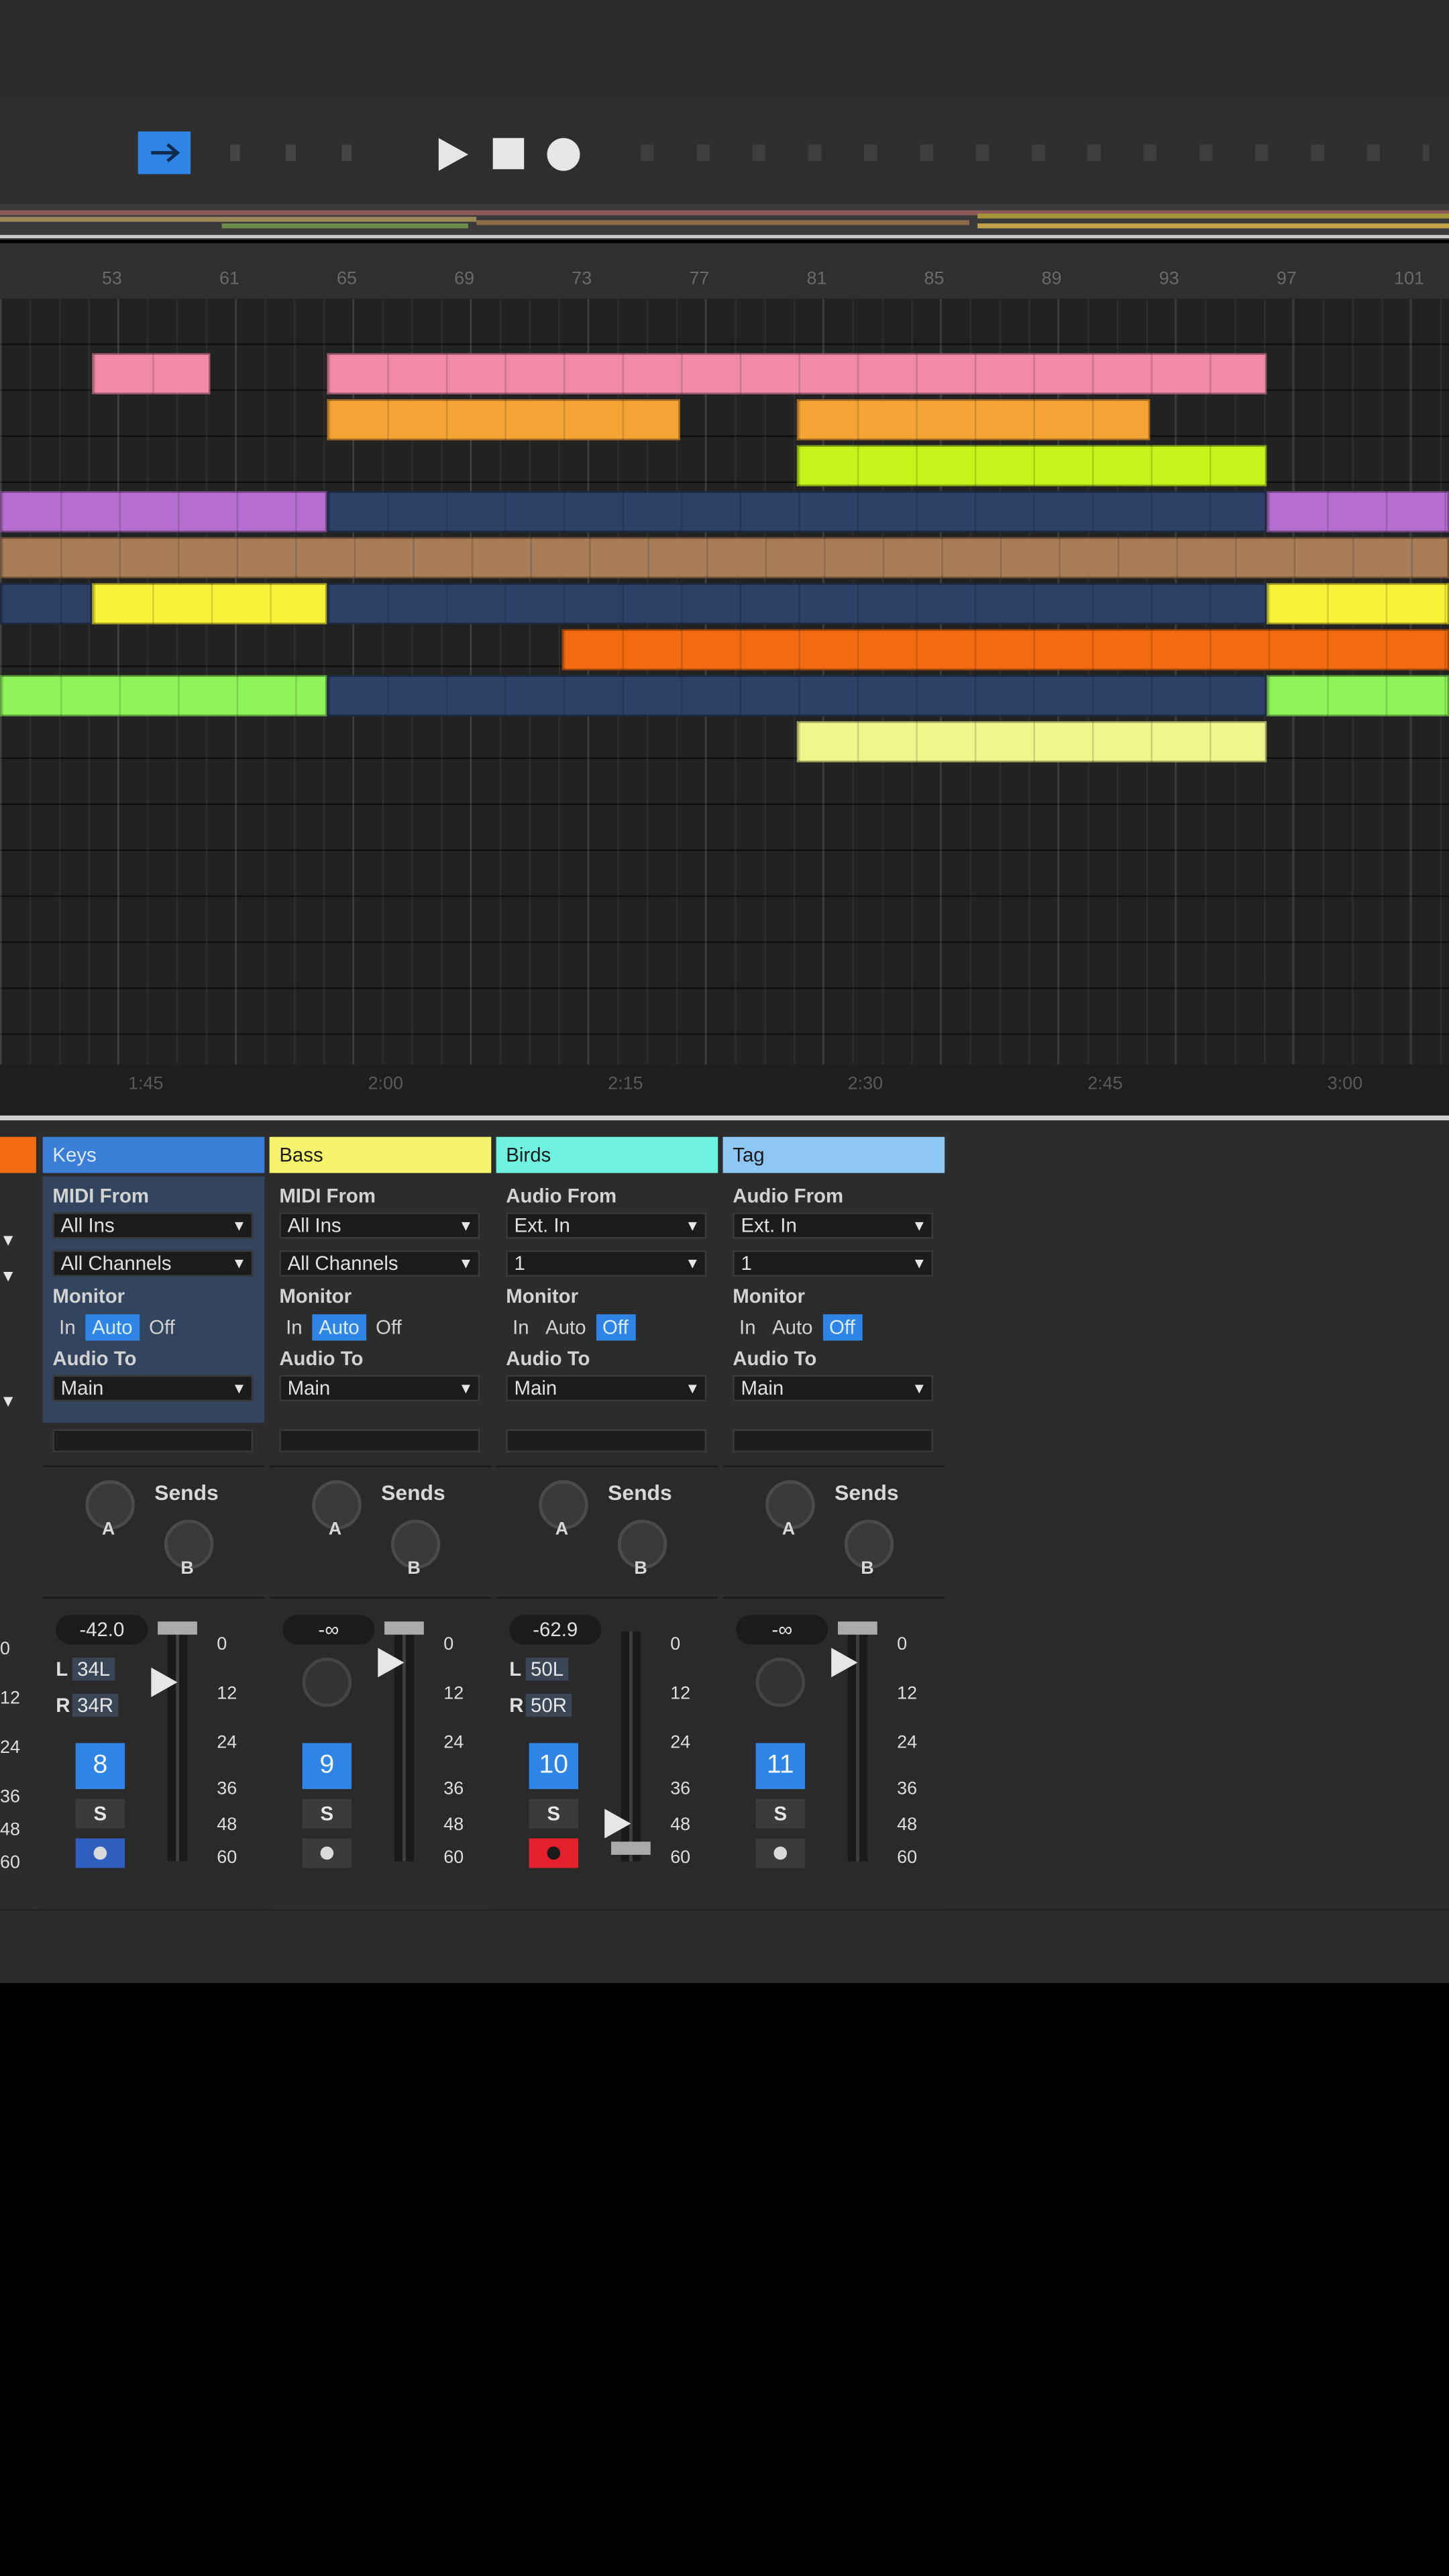 This screenshot has width=1449, height=2576. I want to click on track-activator-button: 10, so click(554, 1766).